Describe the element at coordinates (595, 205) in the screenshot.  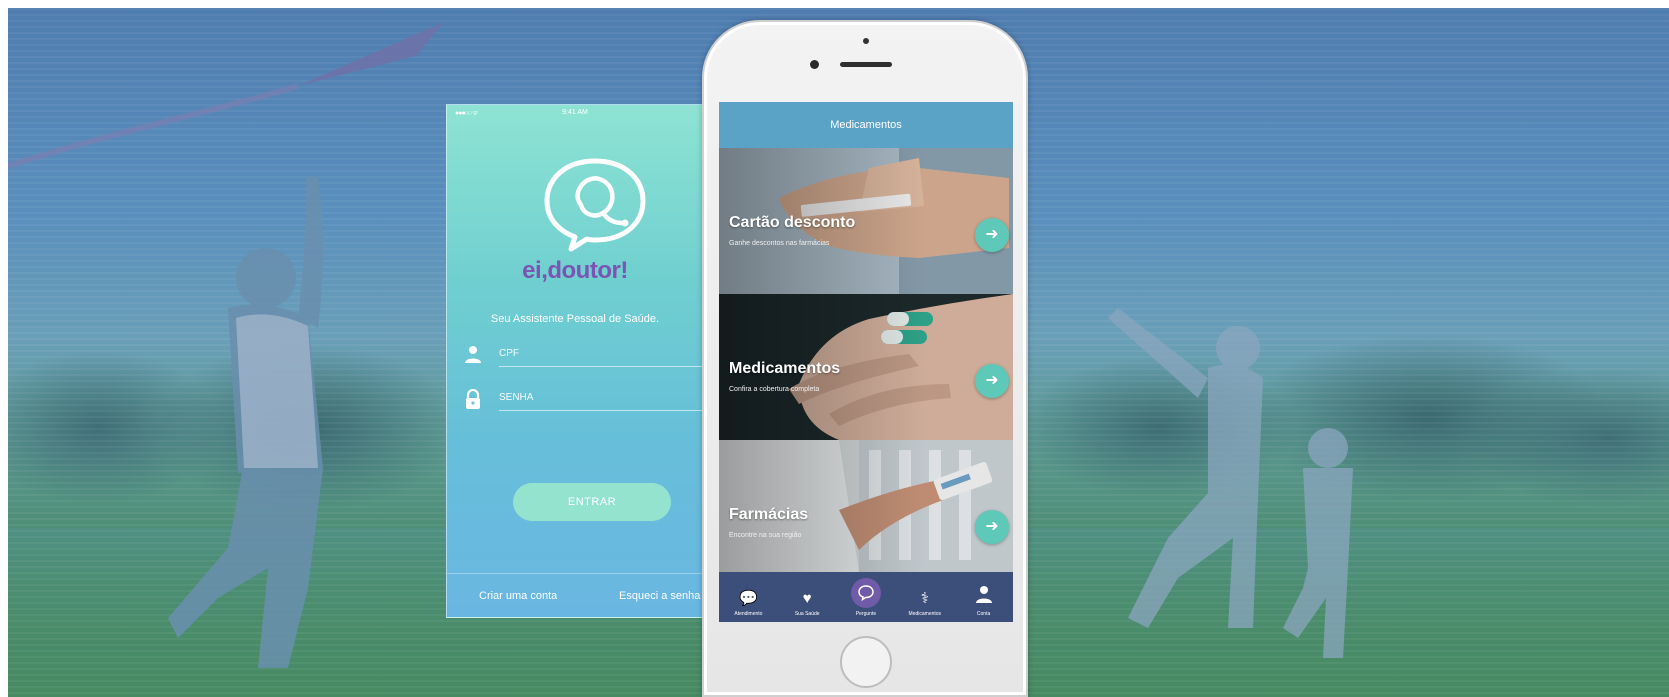
I see `ei-doutor-logo-icon` at that location.